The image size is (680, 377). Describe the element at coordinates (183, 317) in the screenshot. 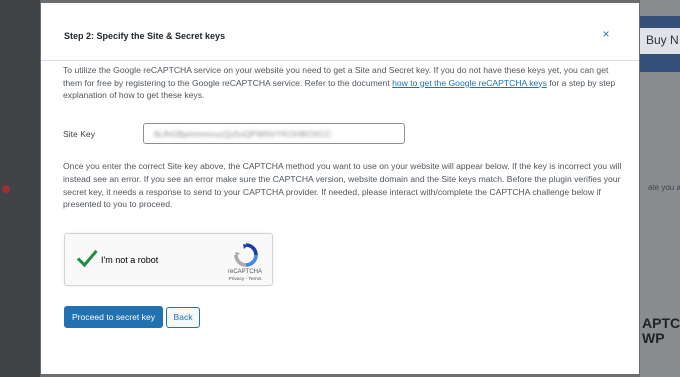

I see `back-button: Back` at that location.